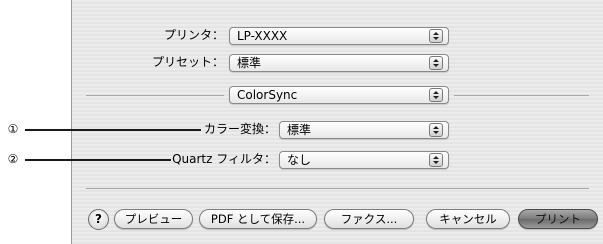 The width and height of the screenshot is (603, 244). I want to click on printer-label: プリンタ：, so click(193, 35).